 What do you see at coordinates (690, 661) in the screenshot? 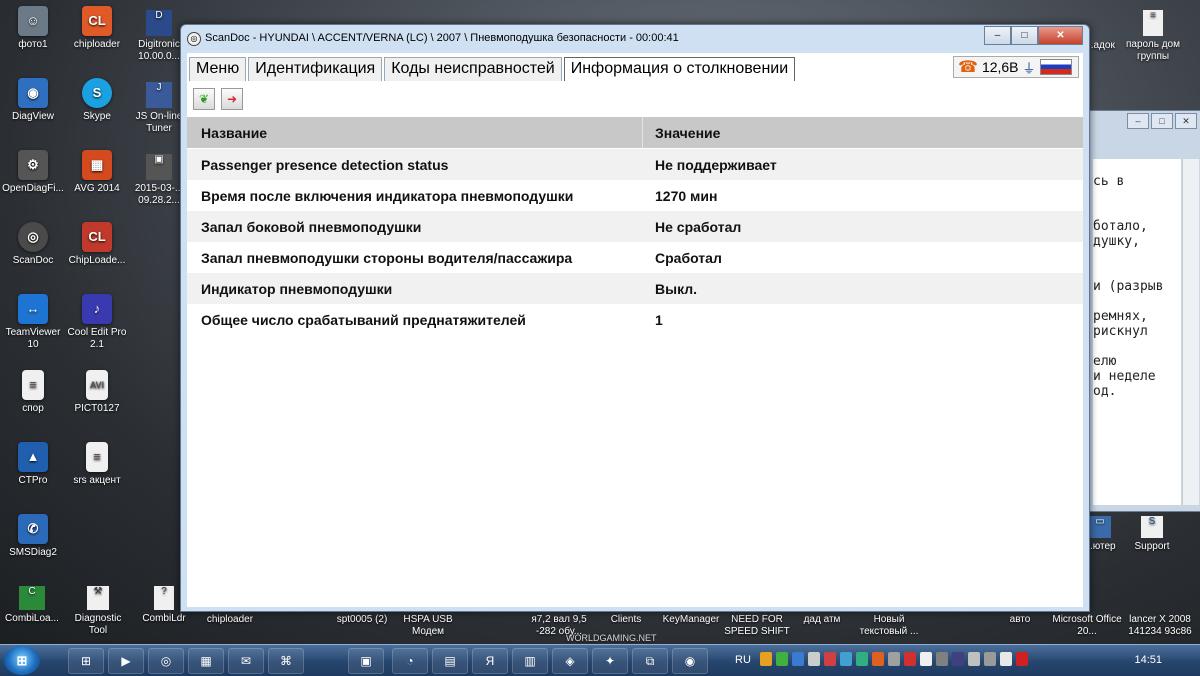
I see `taskbar-item: ◉` at bounding box center [690, 661].